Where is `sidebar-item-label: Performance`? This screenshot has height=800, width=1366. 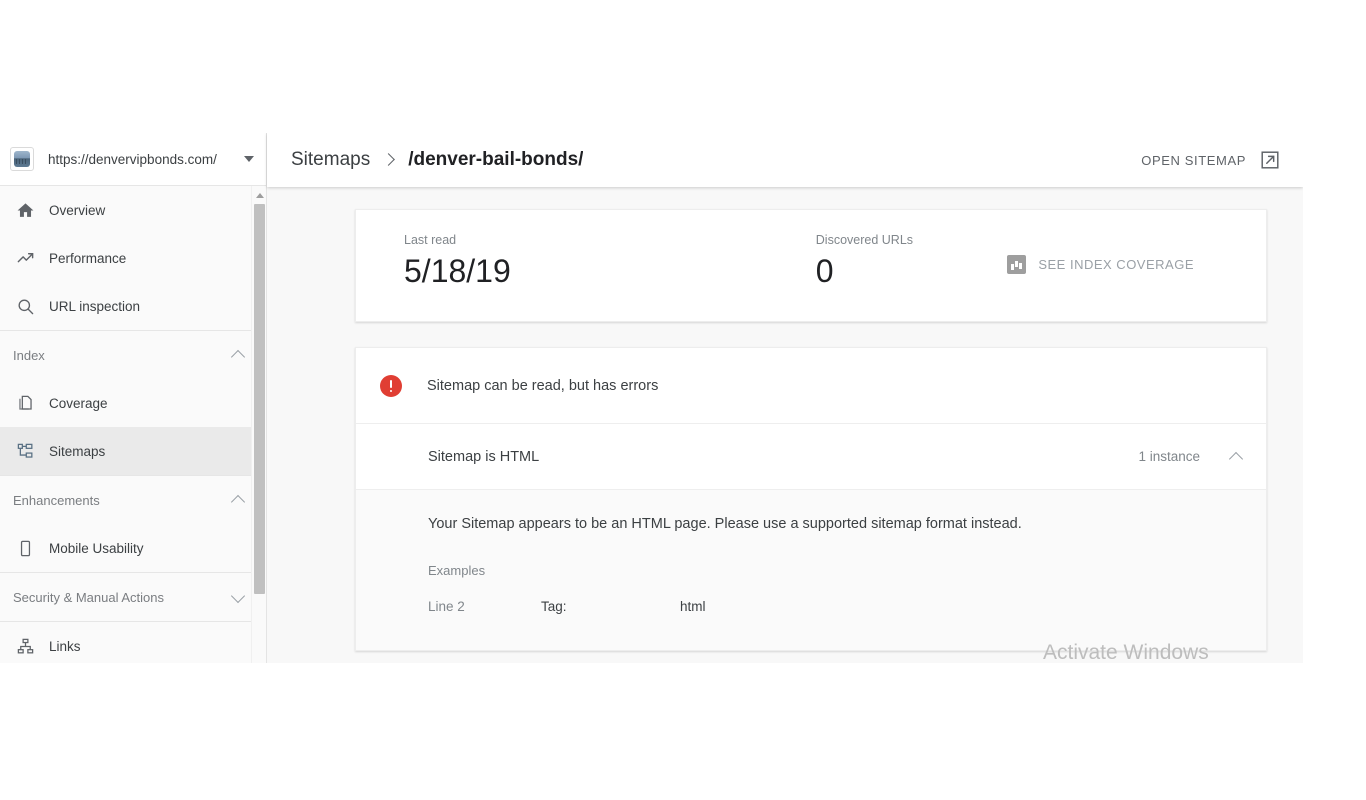
sidebar-item-label: Performance is located at coordinates (88, 258).